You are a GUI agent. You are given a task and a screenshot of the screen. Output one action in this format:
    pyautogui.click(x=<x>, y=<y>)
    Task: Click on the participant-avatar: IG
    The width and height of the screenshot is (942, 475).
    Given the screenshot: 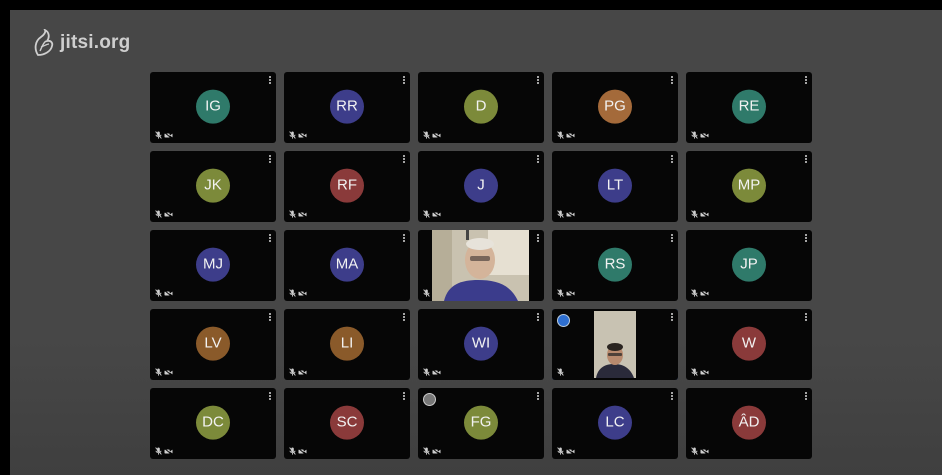 What is the action you would take?
    pyautogui.click(x=213, y=106)
    